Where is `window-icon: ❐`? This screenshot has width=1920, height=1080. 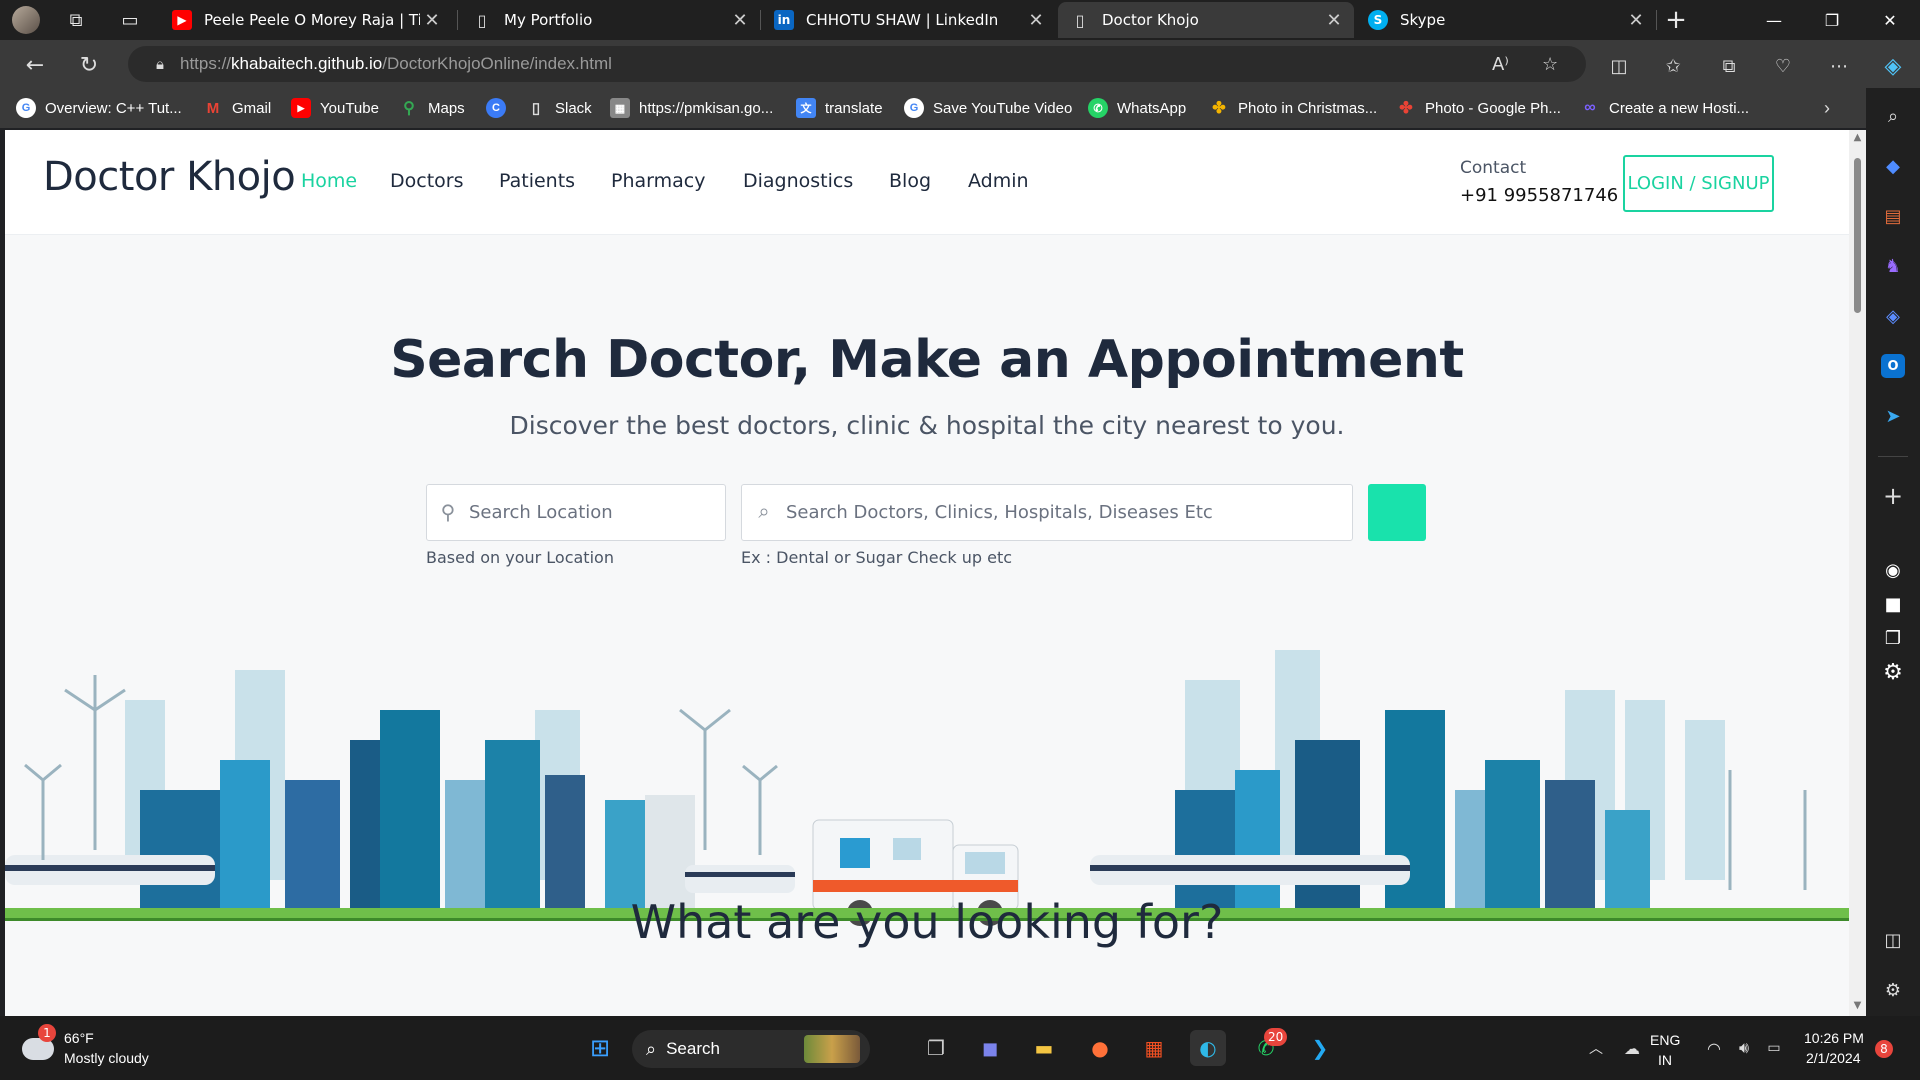 window-icon: ❐ is located at coordinates (1893, 638).